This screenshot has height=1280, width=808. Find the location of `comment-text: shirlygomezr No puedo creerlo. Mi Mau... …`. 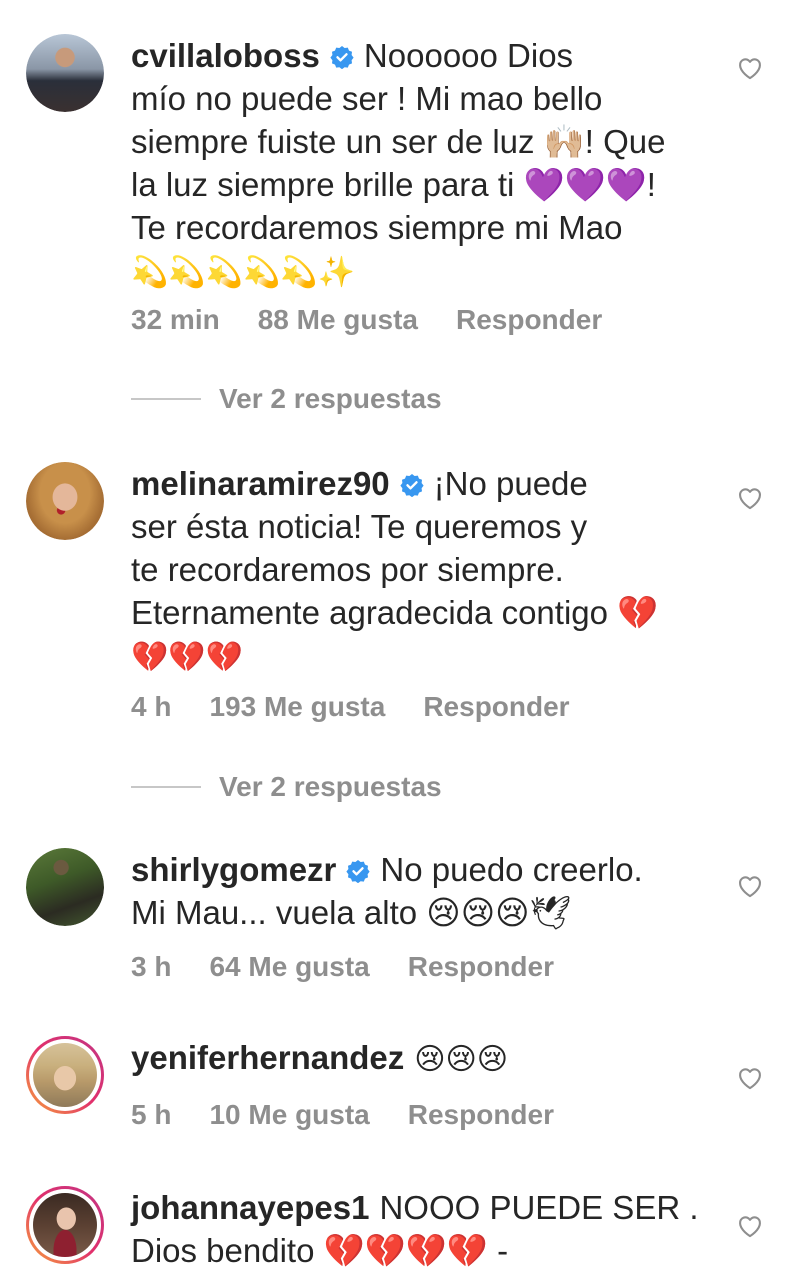

comment-text: shirlygomezr No puedo creerlo. Mi Mau... … is located at coordinates (423, 891).